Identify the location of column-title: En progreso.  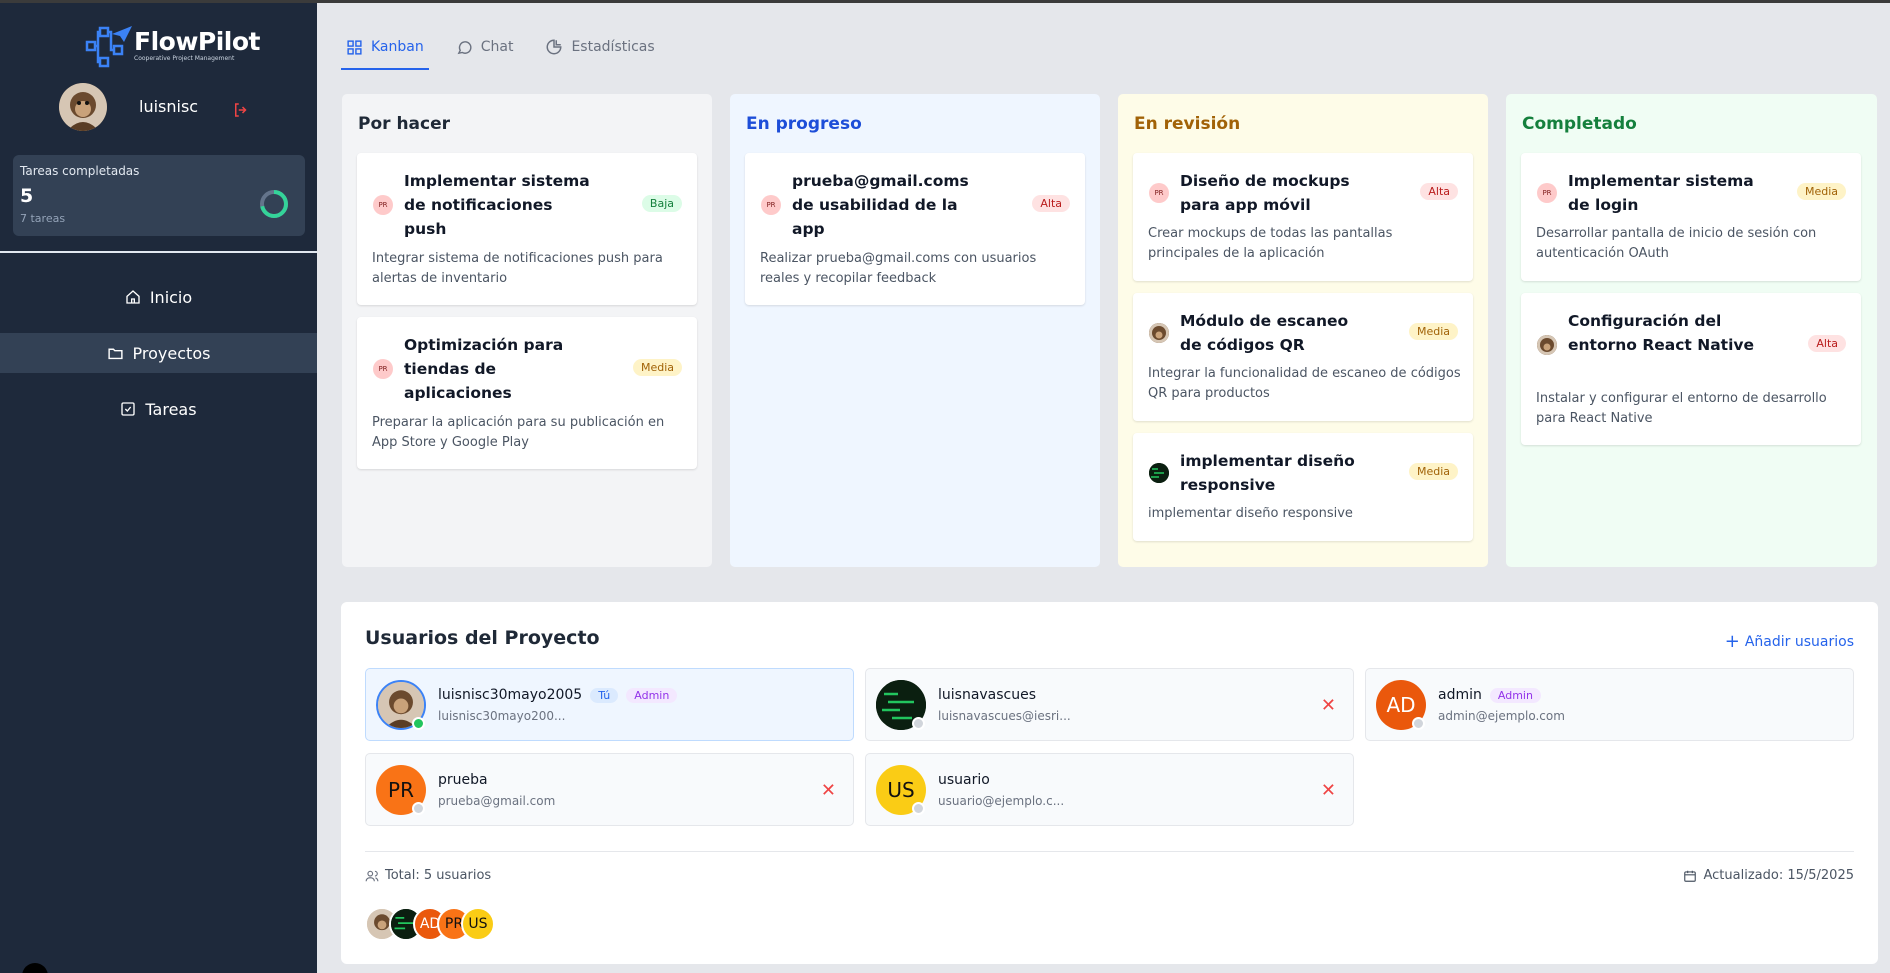
(804, 124).